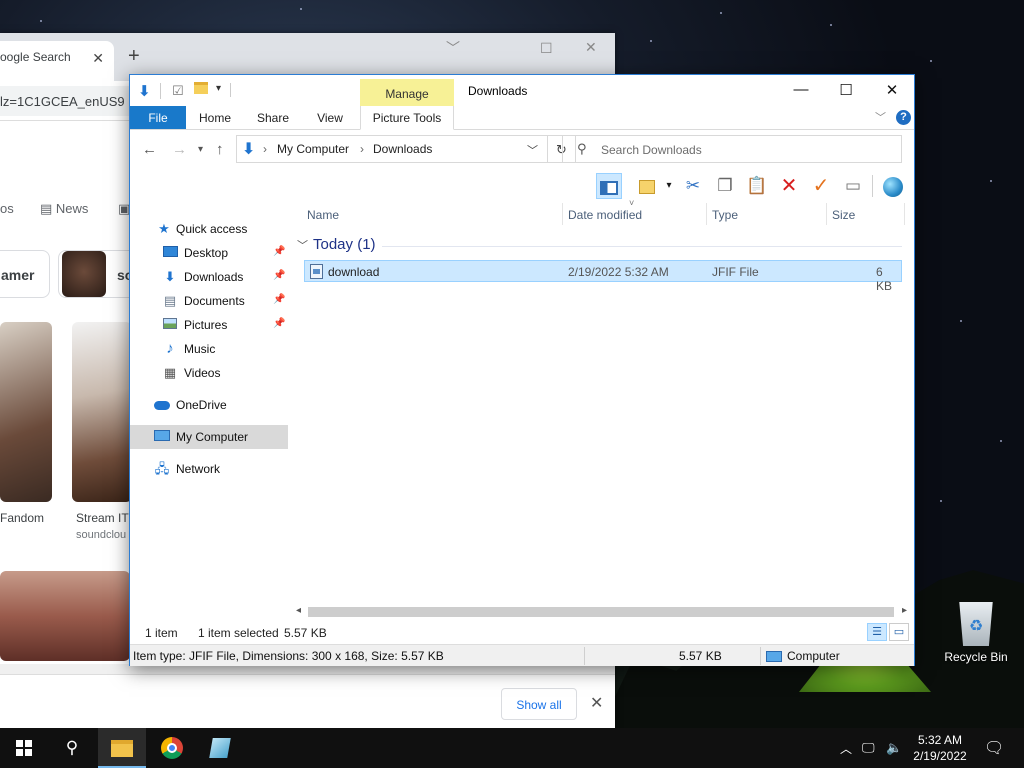  I want to click on column-header-name: Name, so click(323, 215).